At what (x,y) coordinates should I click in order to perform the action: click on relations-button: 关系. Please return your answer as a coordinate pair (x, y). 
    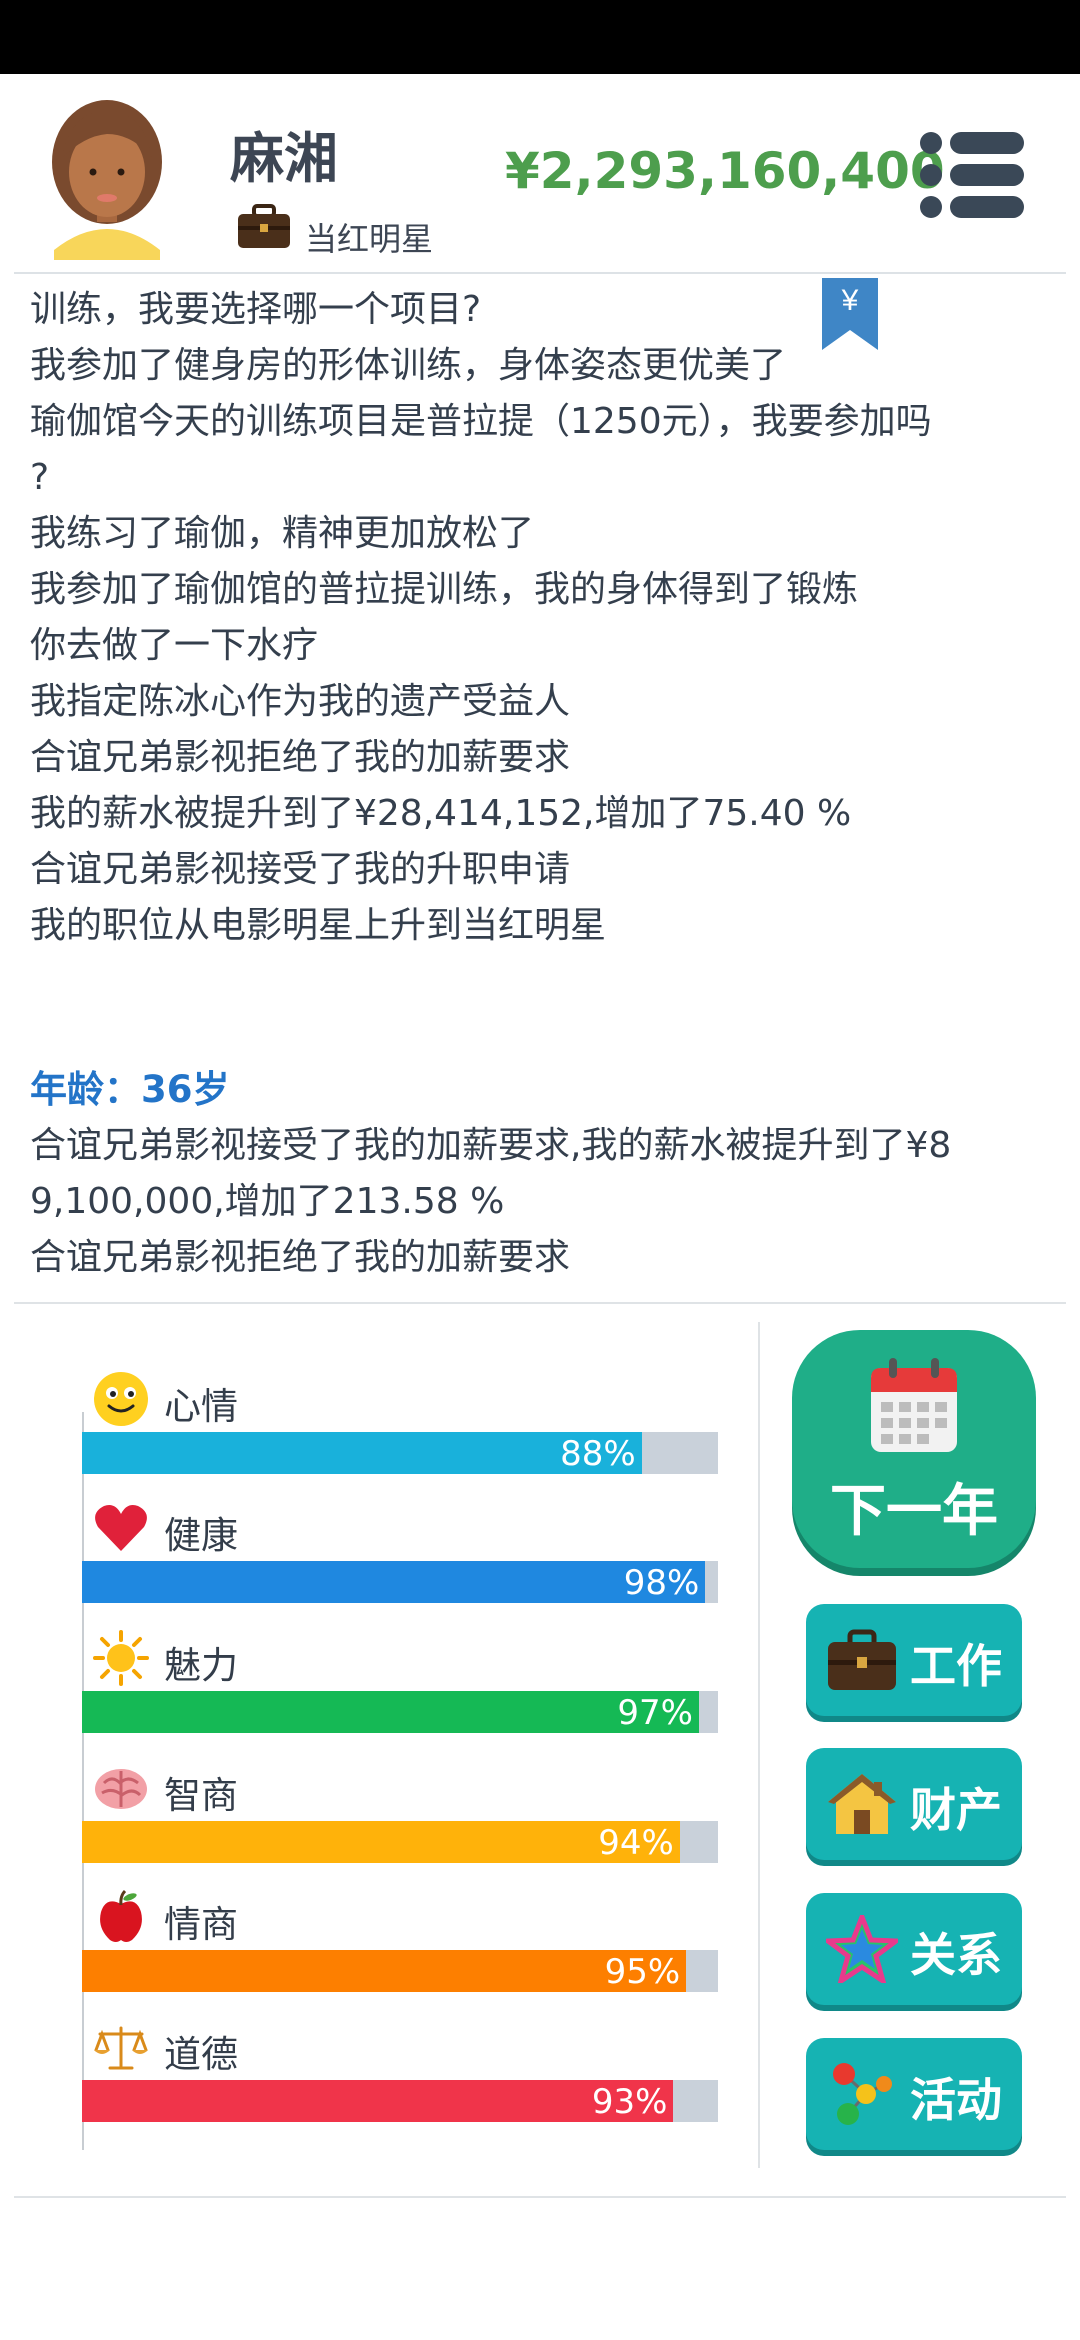
    Looking at the image, I should click on (914, 1949).